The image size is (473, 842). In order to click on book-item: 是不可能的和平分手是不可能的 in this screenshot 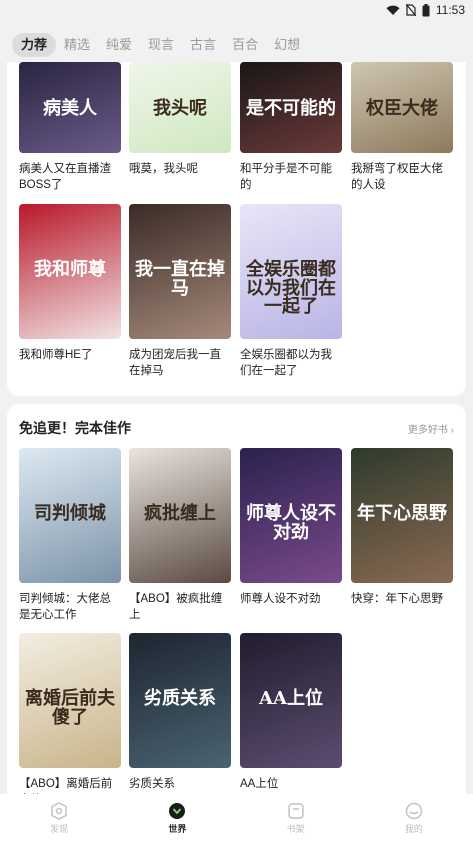, I will do `click(291, 127)`.